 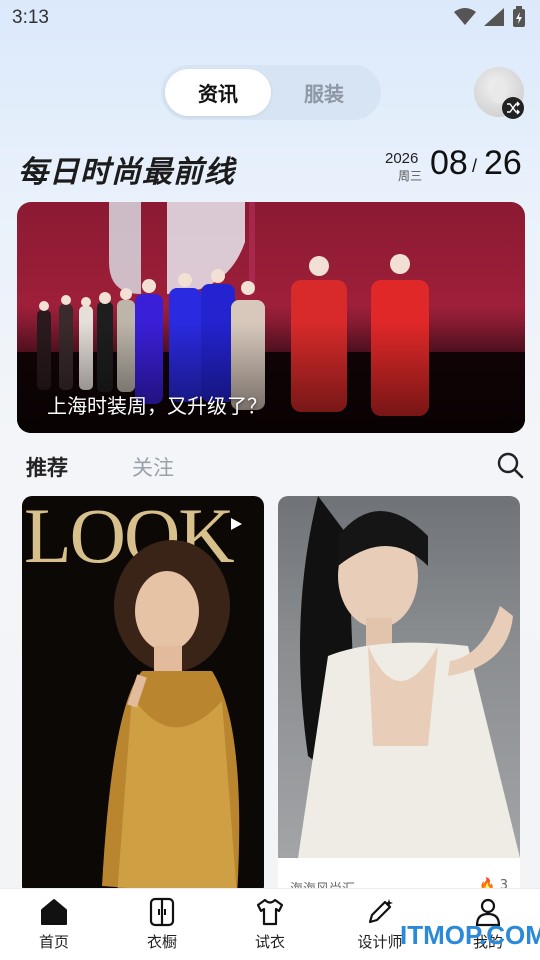 I want to click on wifi-icon, so click(x=465, y=16).